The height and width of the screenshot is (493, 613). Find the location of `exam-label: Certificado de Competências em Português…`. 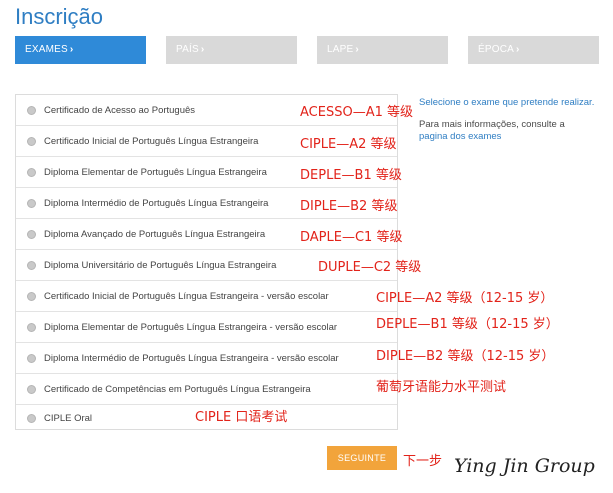

exam-label: Certificado de Competências em Português… is located at coordinates (177, 389).